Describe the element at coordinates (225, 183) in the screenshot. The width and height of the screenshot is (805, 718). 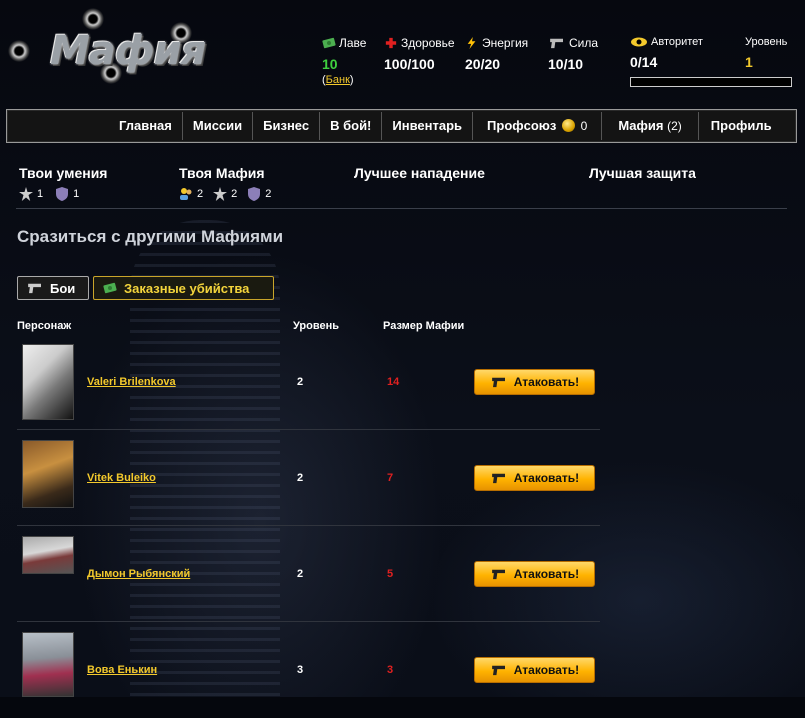
I see `your-mafia: Твоя Мафия 2 2 2` at that location.